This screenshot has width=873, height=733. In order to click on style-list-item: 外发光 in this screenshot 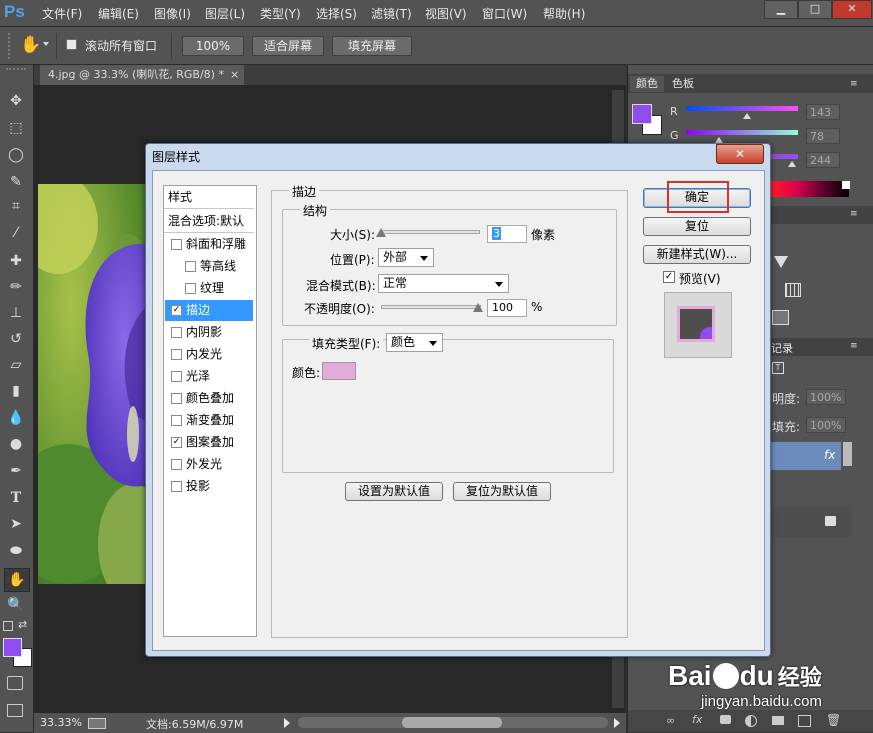, I will do `click(209, 464)`.